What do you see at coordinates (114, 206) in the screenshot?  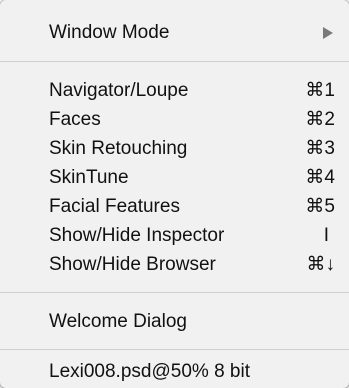 I see `menu-item-label: Facial Features` at bounding box center [114, 206].